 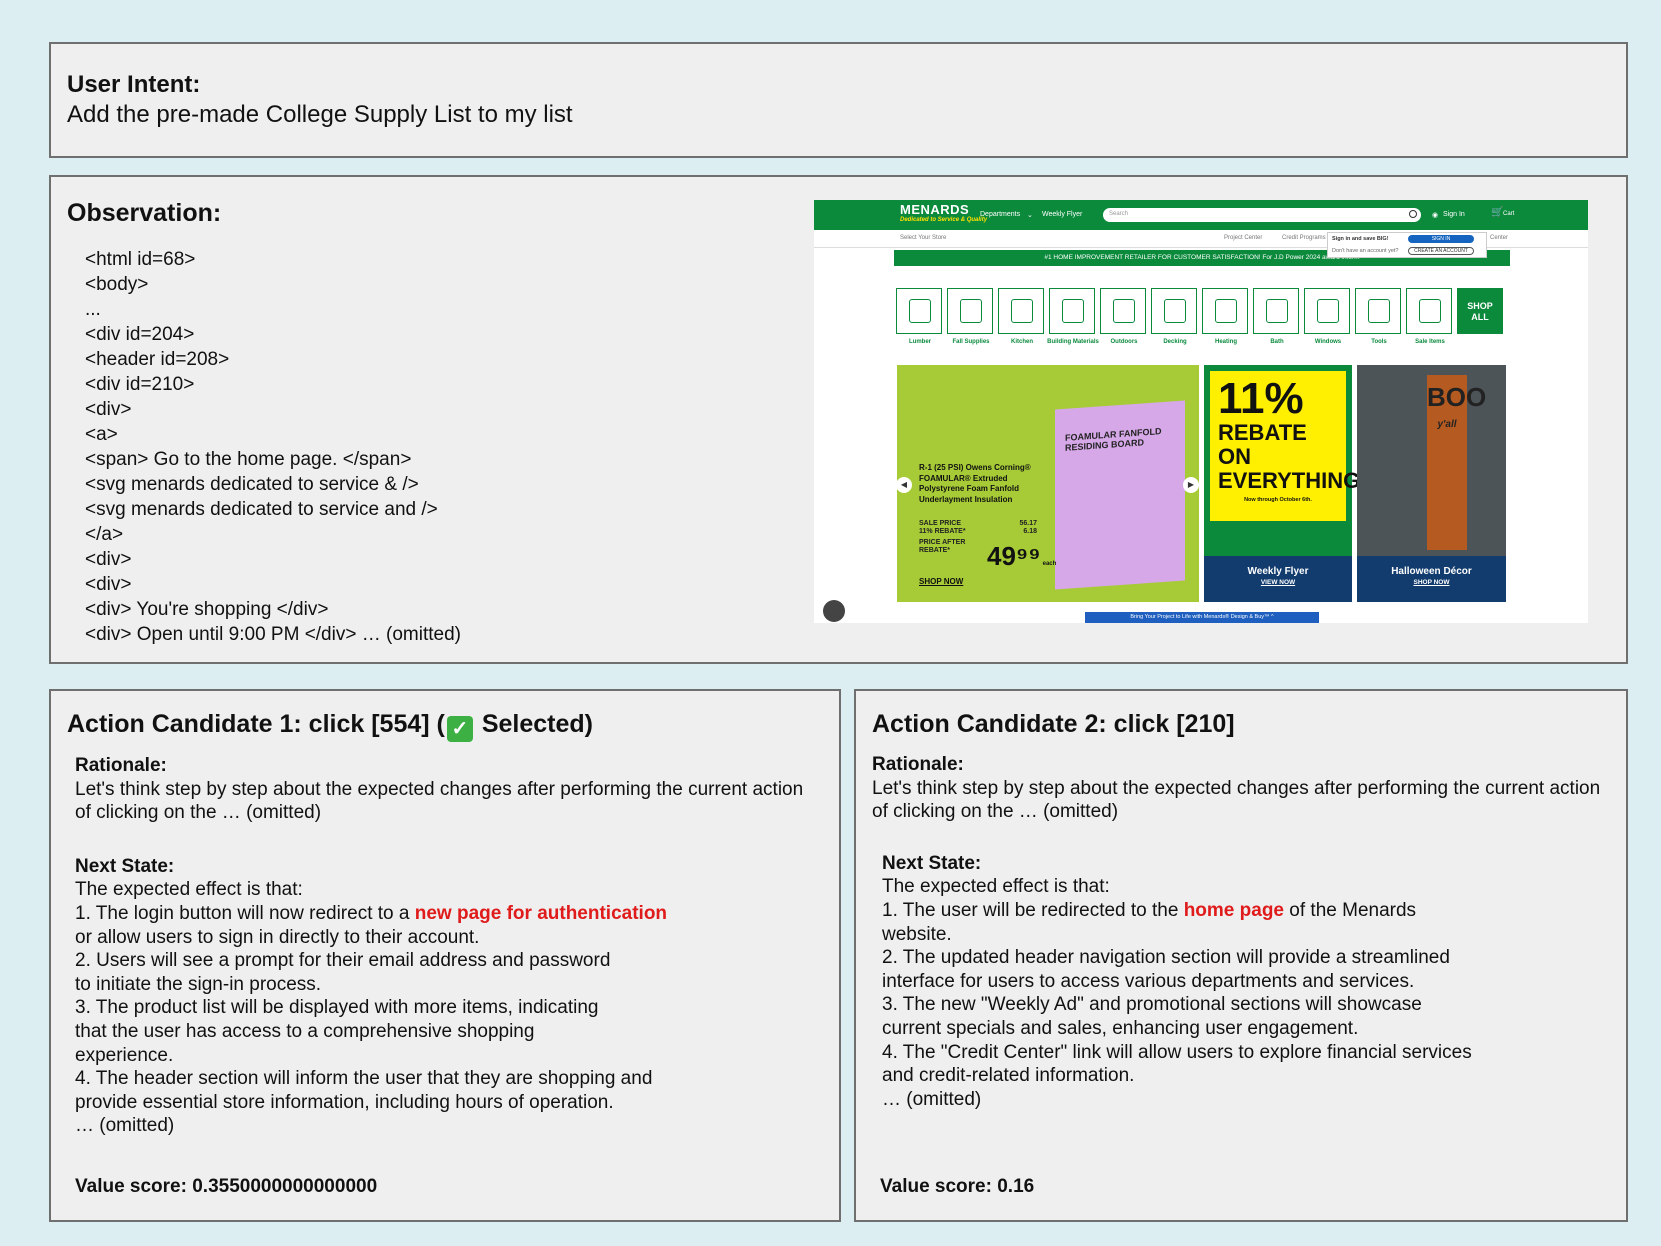 I want to click on accessibility-icon, so click(x=834, y=611).